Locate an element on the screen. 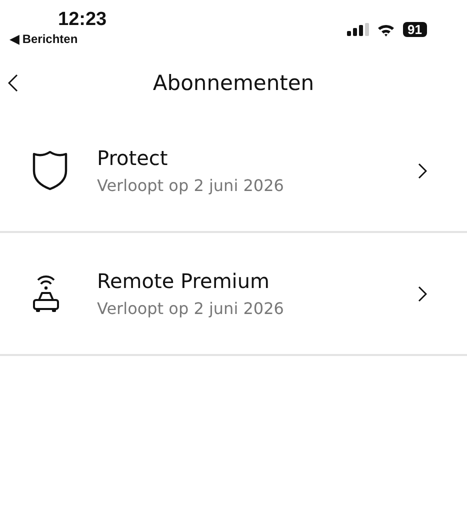 This screenshot has width=467, height=525. subscription-title: Protect is located at coordinates (133, 158).